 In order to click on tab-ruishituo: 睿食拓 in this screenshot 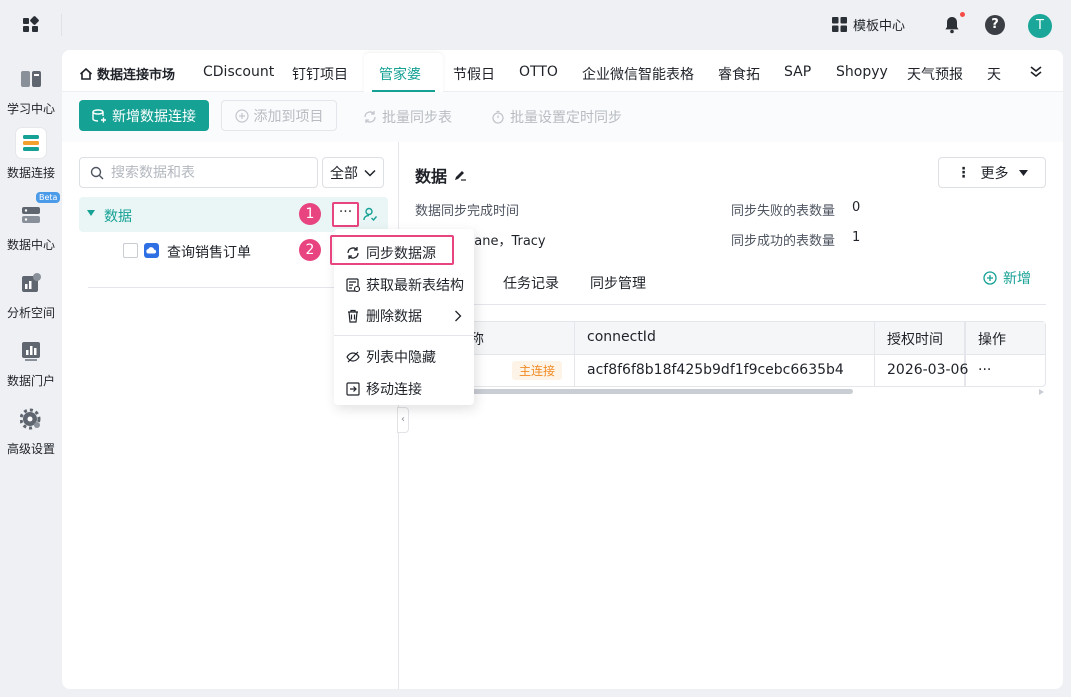, I will do `click(739, 74)`.